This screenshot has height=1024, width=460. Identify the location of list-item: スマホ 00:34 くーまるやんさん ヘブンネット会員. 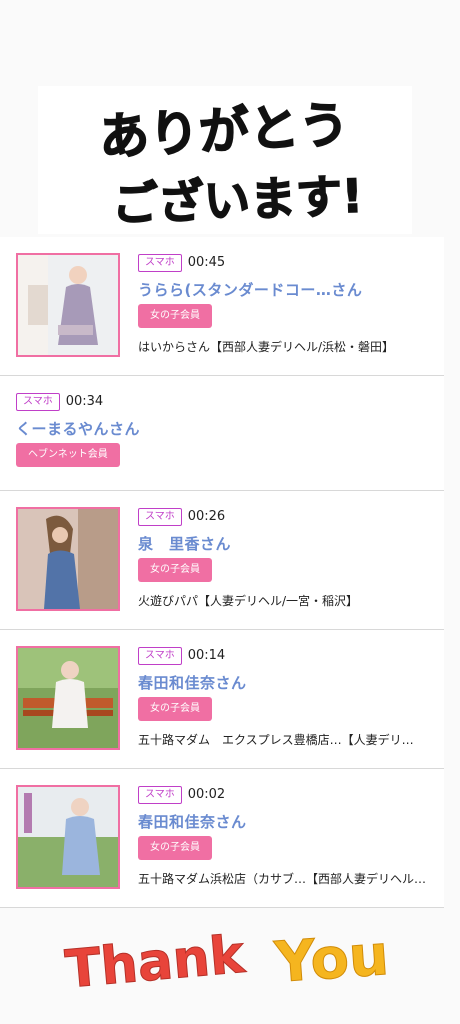
(222, 433).